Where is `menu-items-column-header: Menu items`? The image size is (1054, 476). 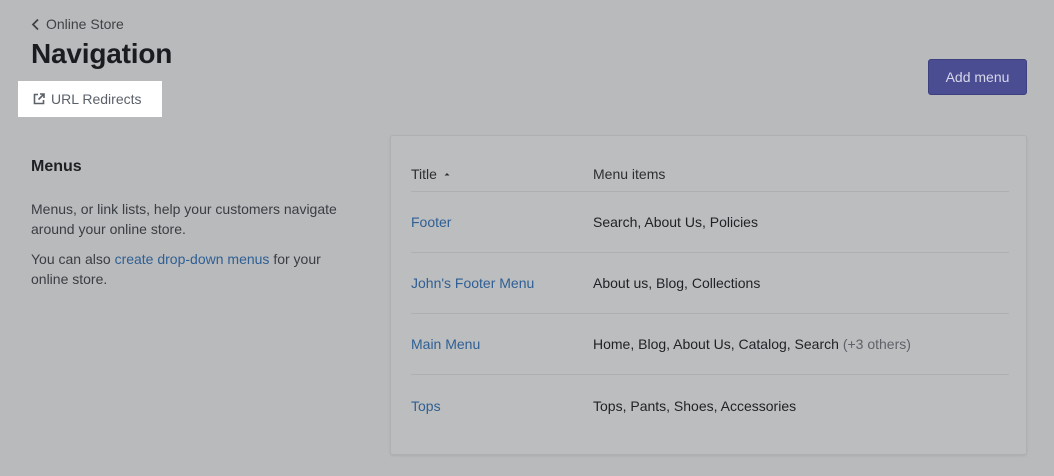 menu-items-column-header: Menu items is located at coordinates (629, 173).